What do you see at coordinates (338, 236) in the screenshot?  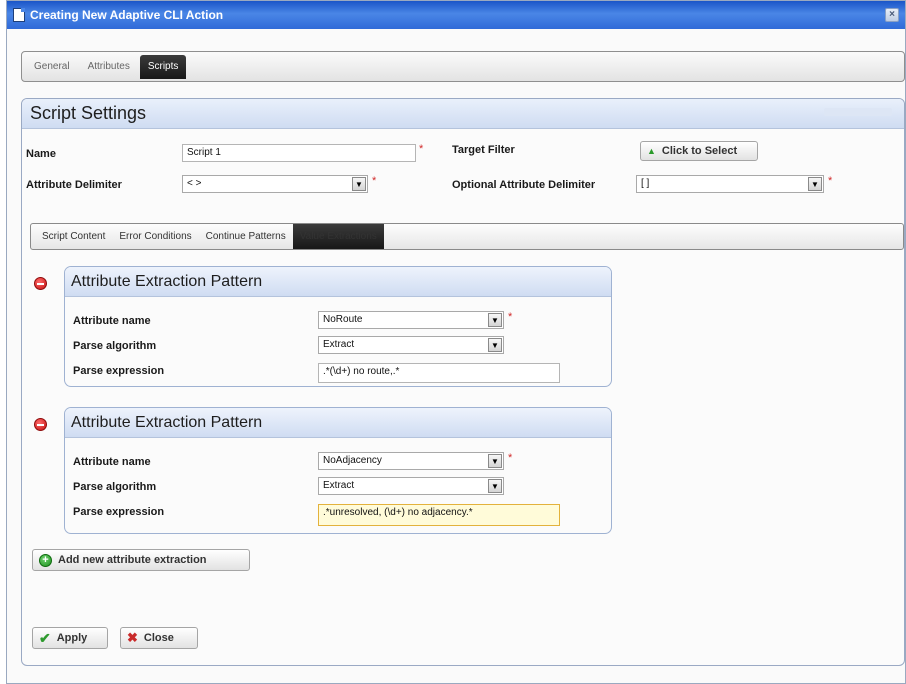 I see `tab-value-extractions: Value Extractions` at bounding box center [338, 236].